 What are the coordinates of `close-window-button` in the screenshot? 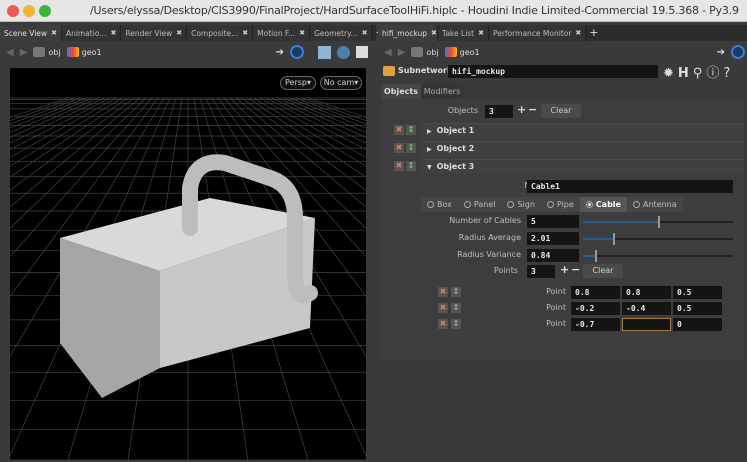 It's located at (13, 11).